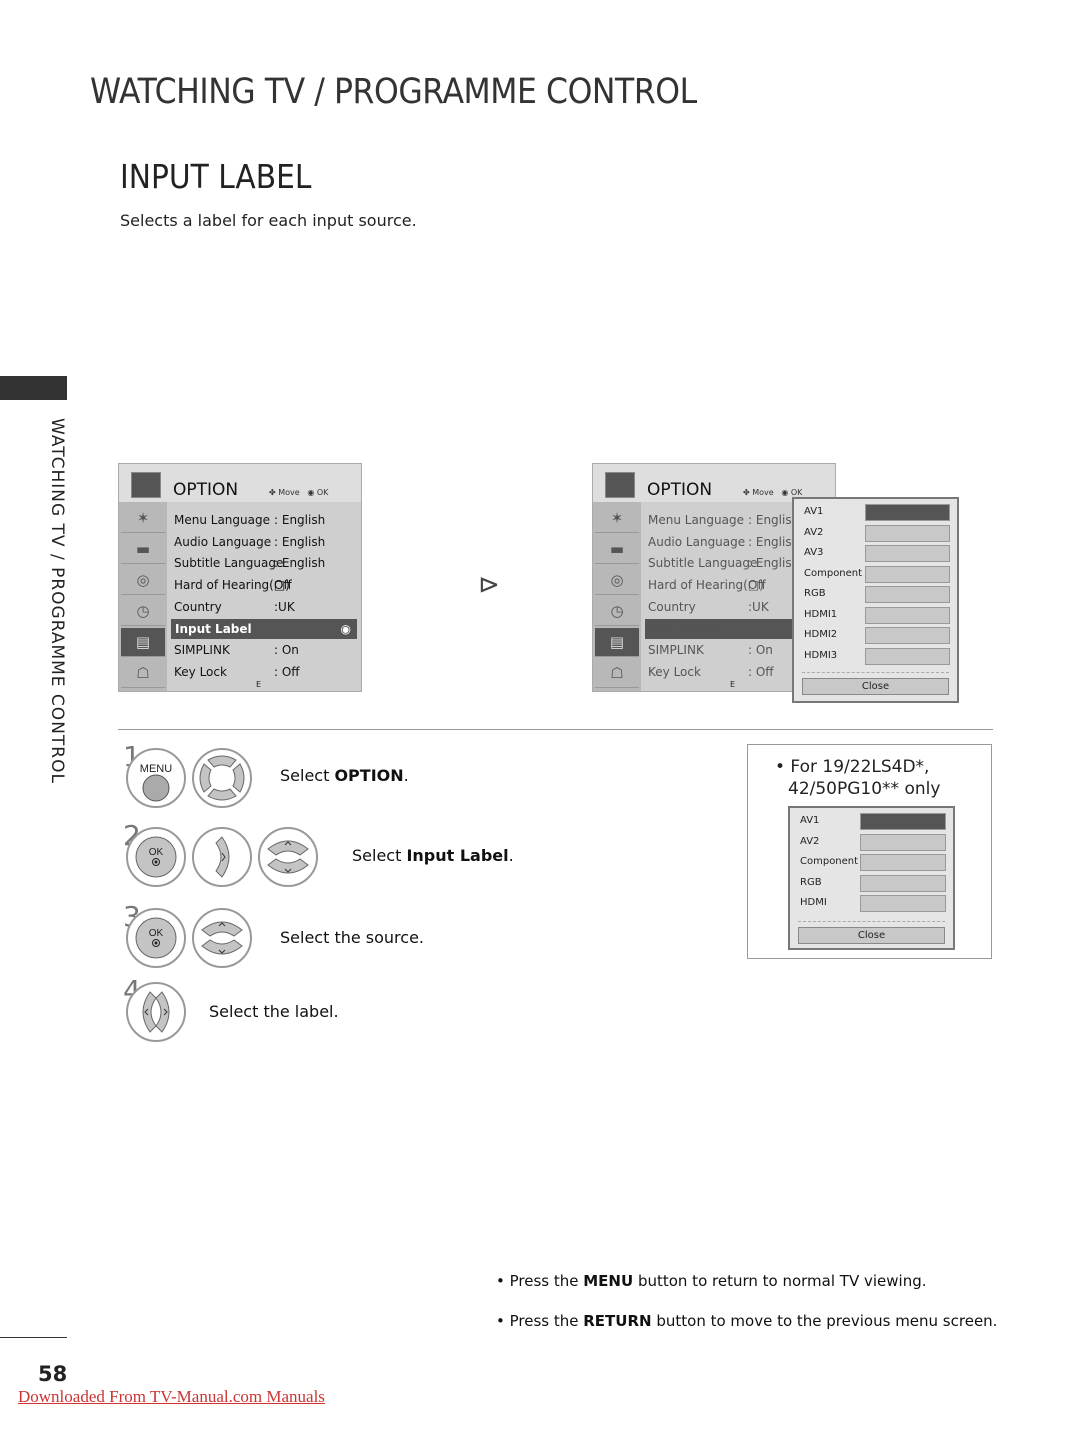 This screenshot has height=1439, width=1080. What do you see at coordinates (264, 585) in the screenshot?
I see `menu-item: Hard of Hearing(□) Off` at bounding box center [264, 585].